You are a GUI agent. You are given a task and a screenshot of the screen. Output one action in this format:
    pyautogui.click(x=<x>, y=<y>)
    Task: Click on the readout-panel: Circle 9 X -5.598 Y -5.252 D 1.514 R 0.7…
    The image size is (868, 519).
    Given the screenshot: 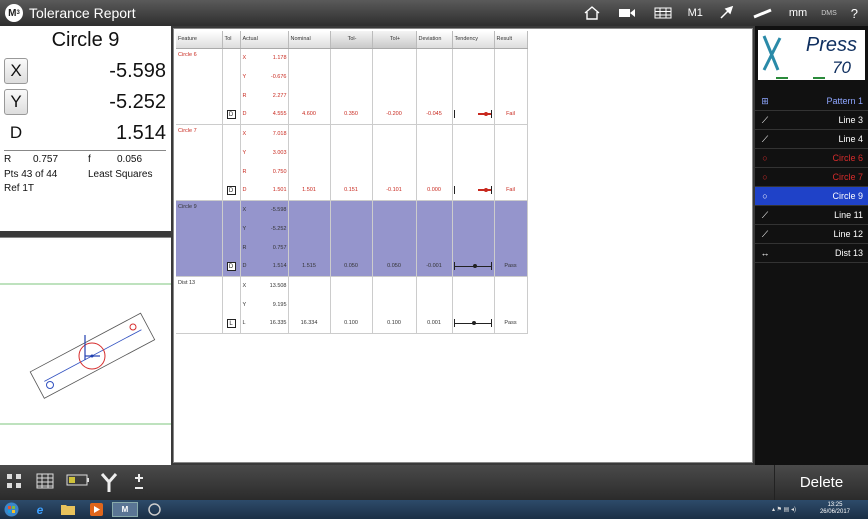 What is the action you would take?
    pyautogui.click(x=85, y=128)
    